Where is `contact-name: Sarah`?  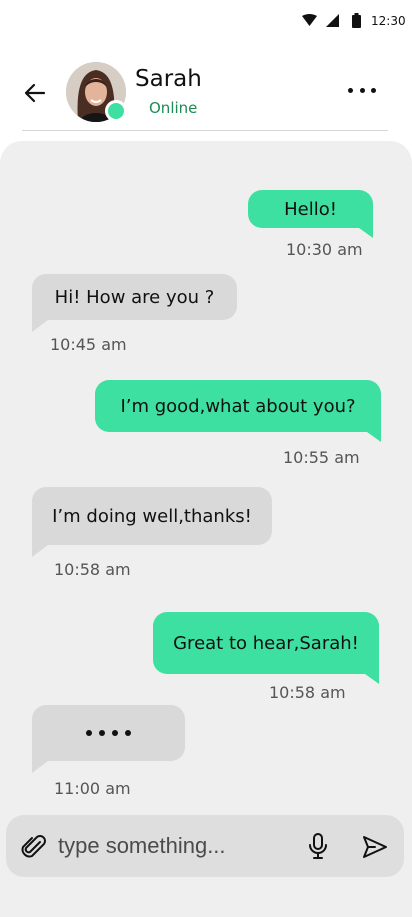
contact-name: Sarah is located at coordinates (168, 79).